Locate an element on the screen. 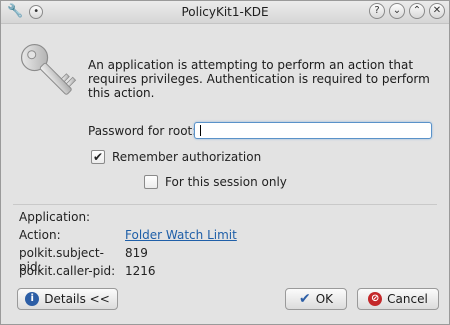  remember-checkbox: ✔ is located at coordinates (98, 157).